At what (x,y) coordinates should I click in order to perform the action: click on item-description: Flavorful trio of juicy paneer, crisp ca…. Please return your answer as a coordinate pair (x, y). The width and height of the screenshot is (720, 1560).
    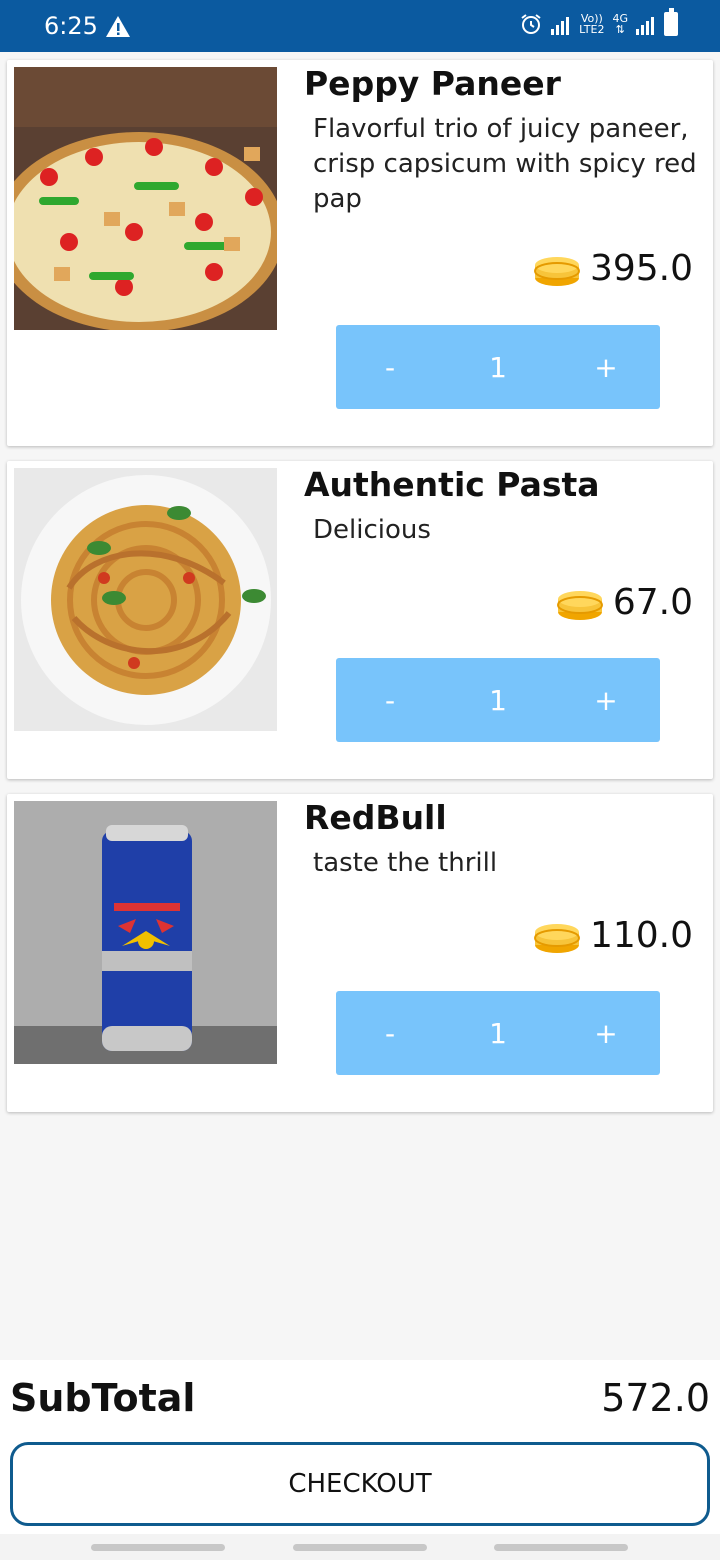
    Looking at the image, I should click on (505, 164).